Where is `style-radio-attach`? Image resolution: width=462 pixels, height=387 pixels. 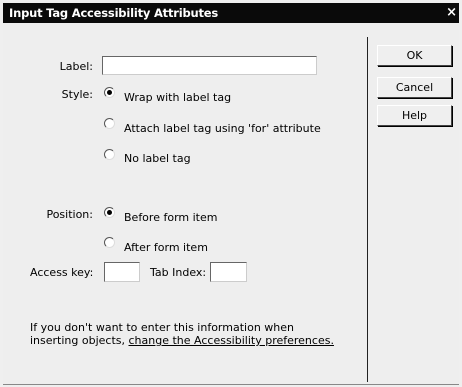 style-radio-attach is located at coordinates (109, 123).